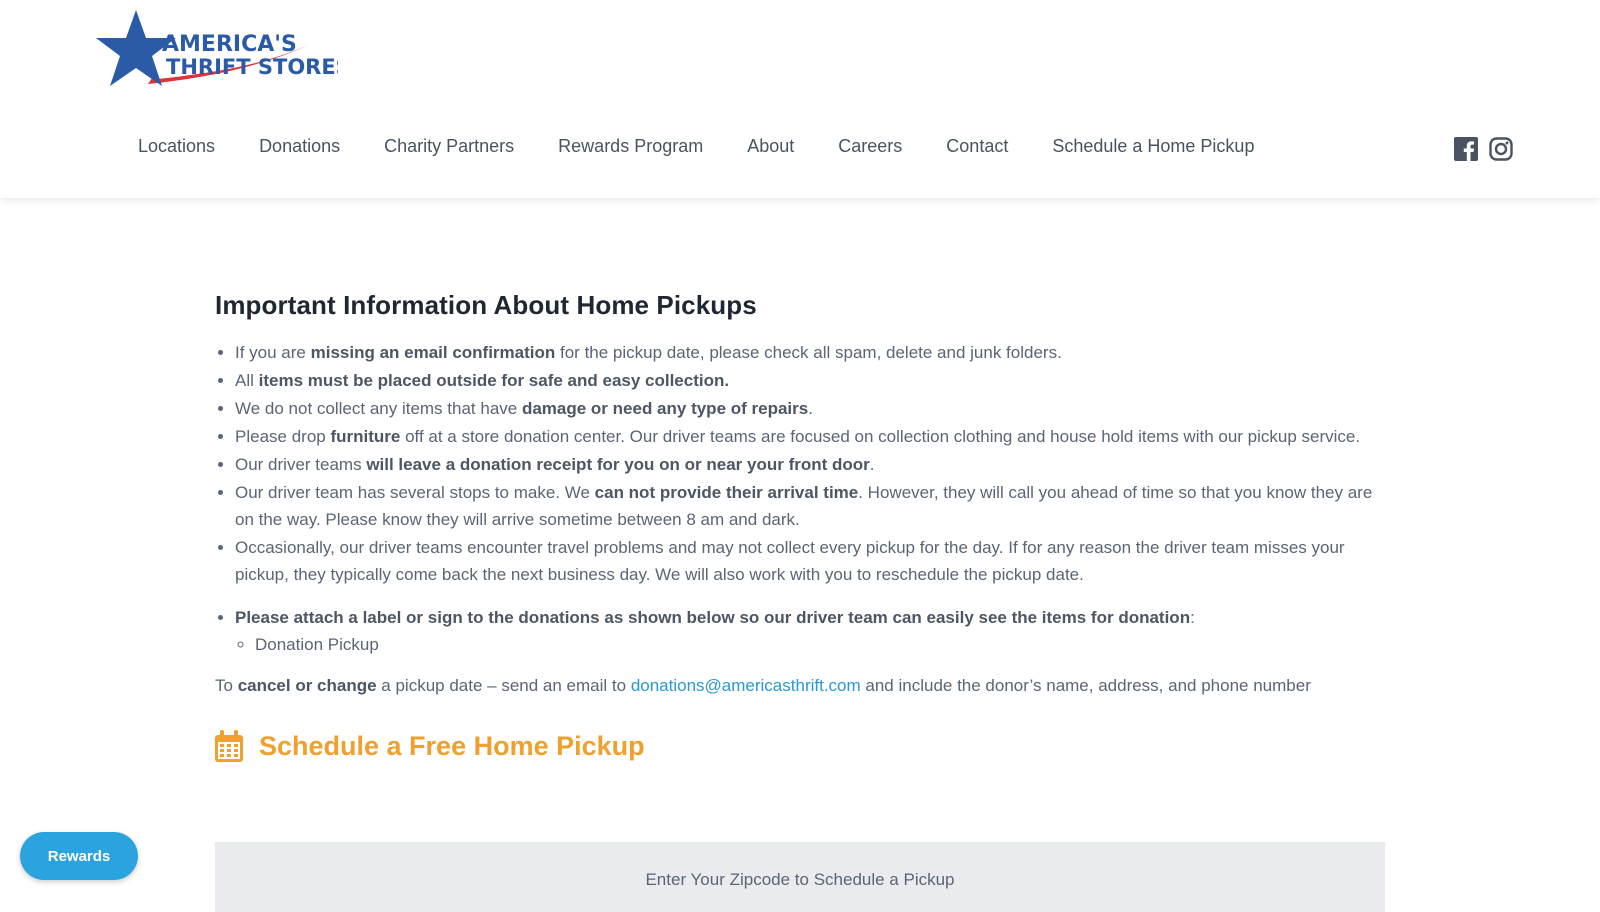  Describe the element at coordinates (1466, 149) in the screenshot. I see `facebook-icon` at that location.